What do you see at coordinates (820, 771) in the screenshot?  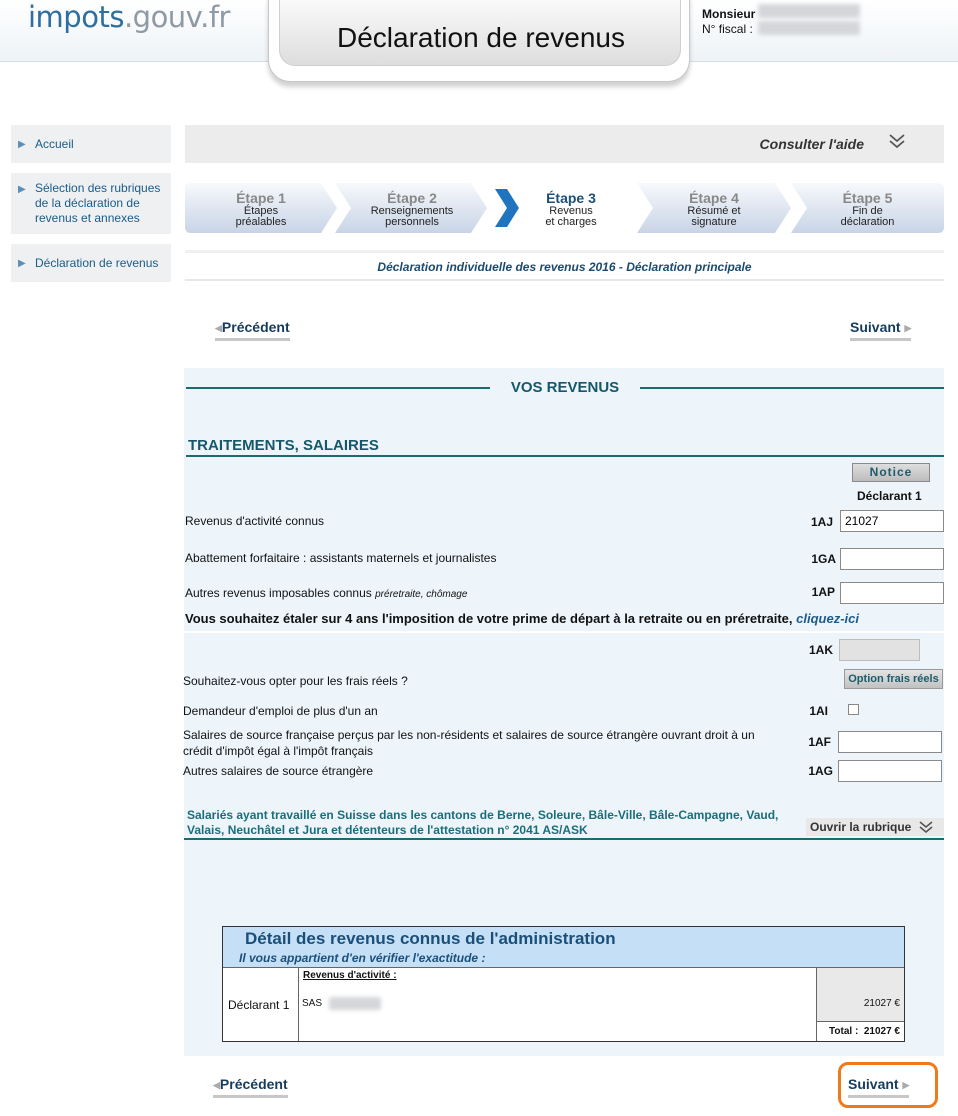 I see `code-1ag: 1AG` at bounding box center [820, 771].